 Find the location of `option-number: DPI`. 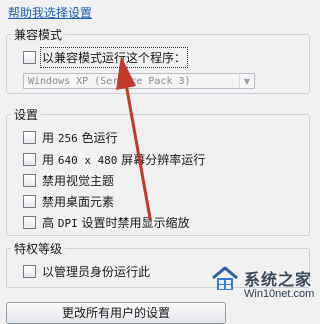

option-number: DPI is located at coordinates (67, 223).